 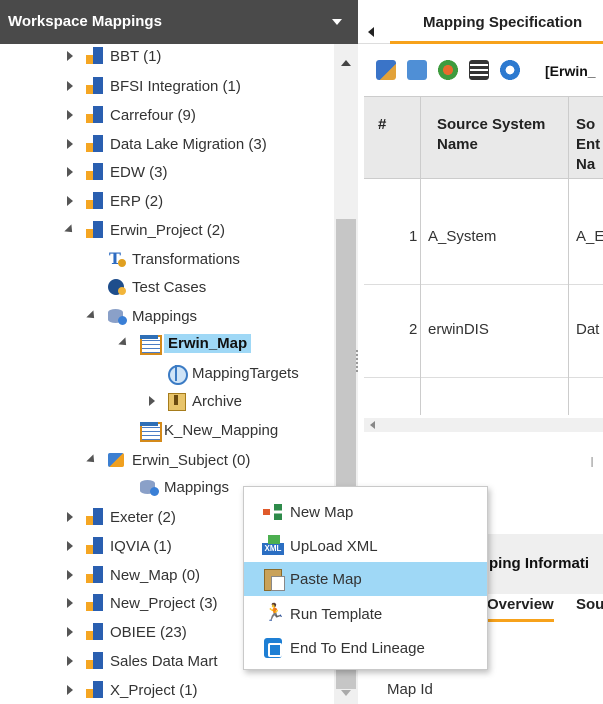 I want to click on mappings-icon, so click(x=149, y=487).